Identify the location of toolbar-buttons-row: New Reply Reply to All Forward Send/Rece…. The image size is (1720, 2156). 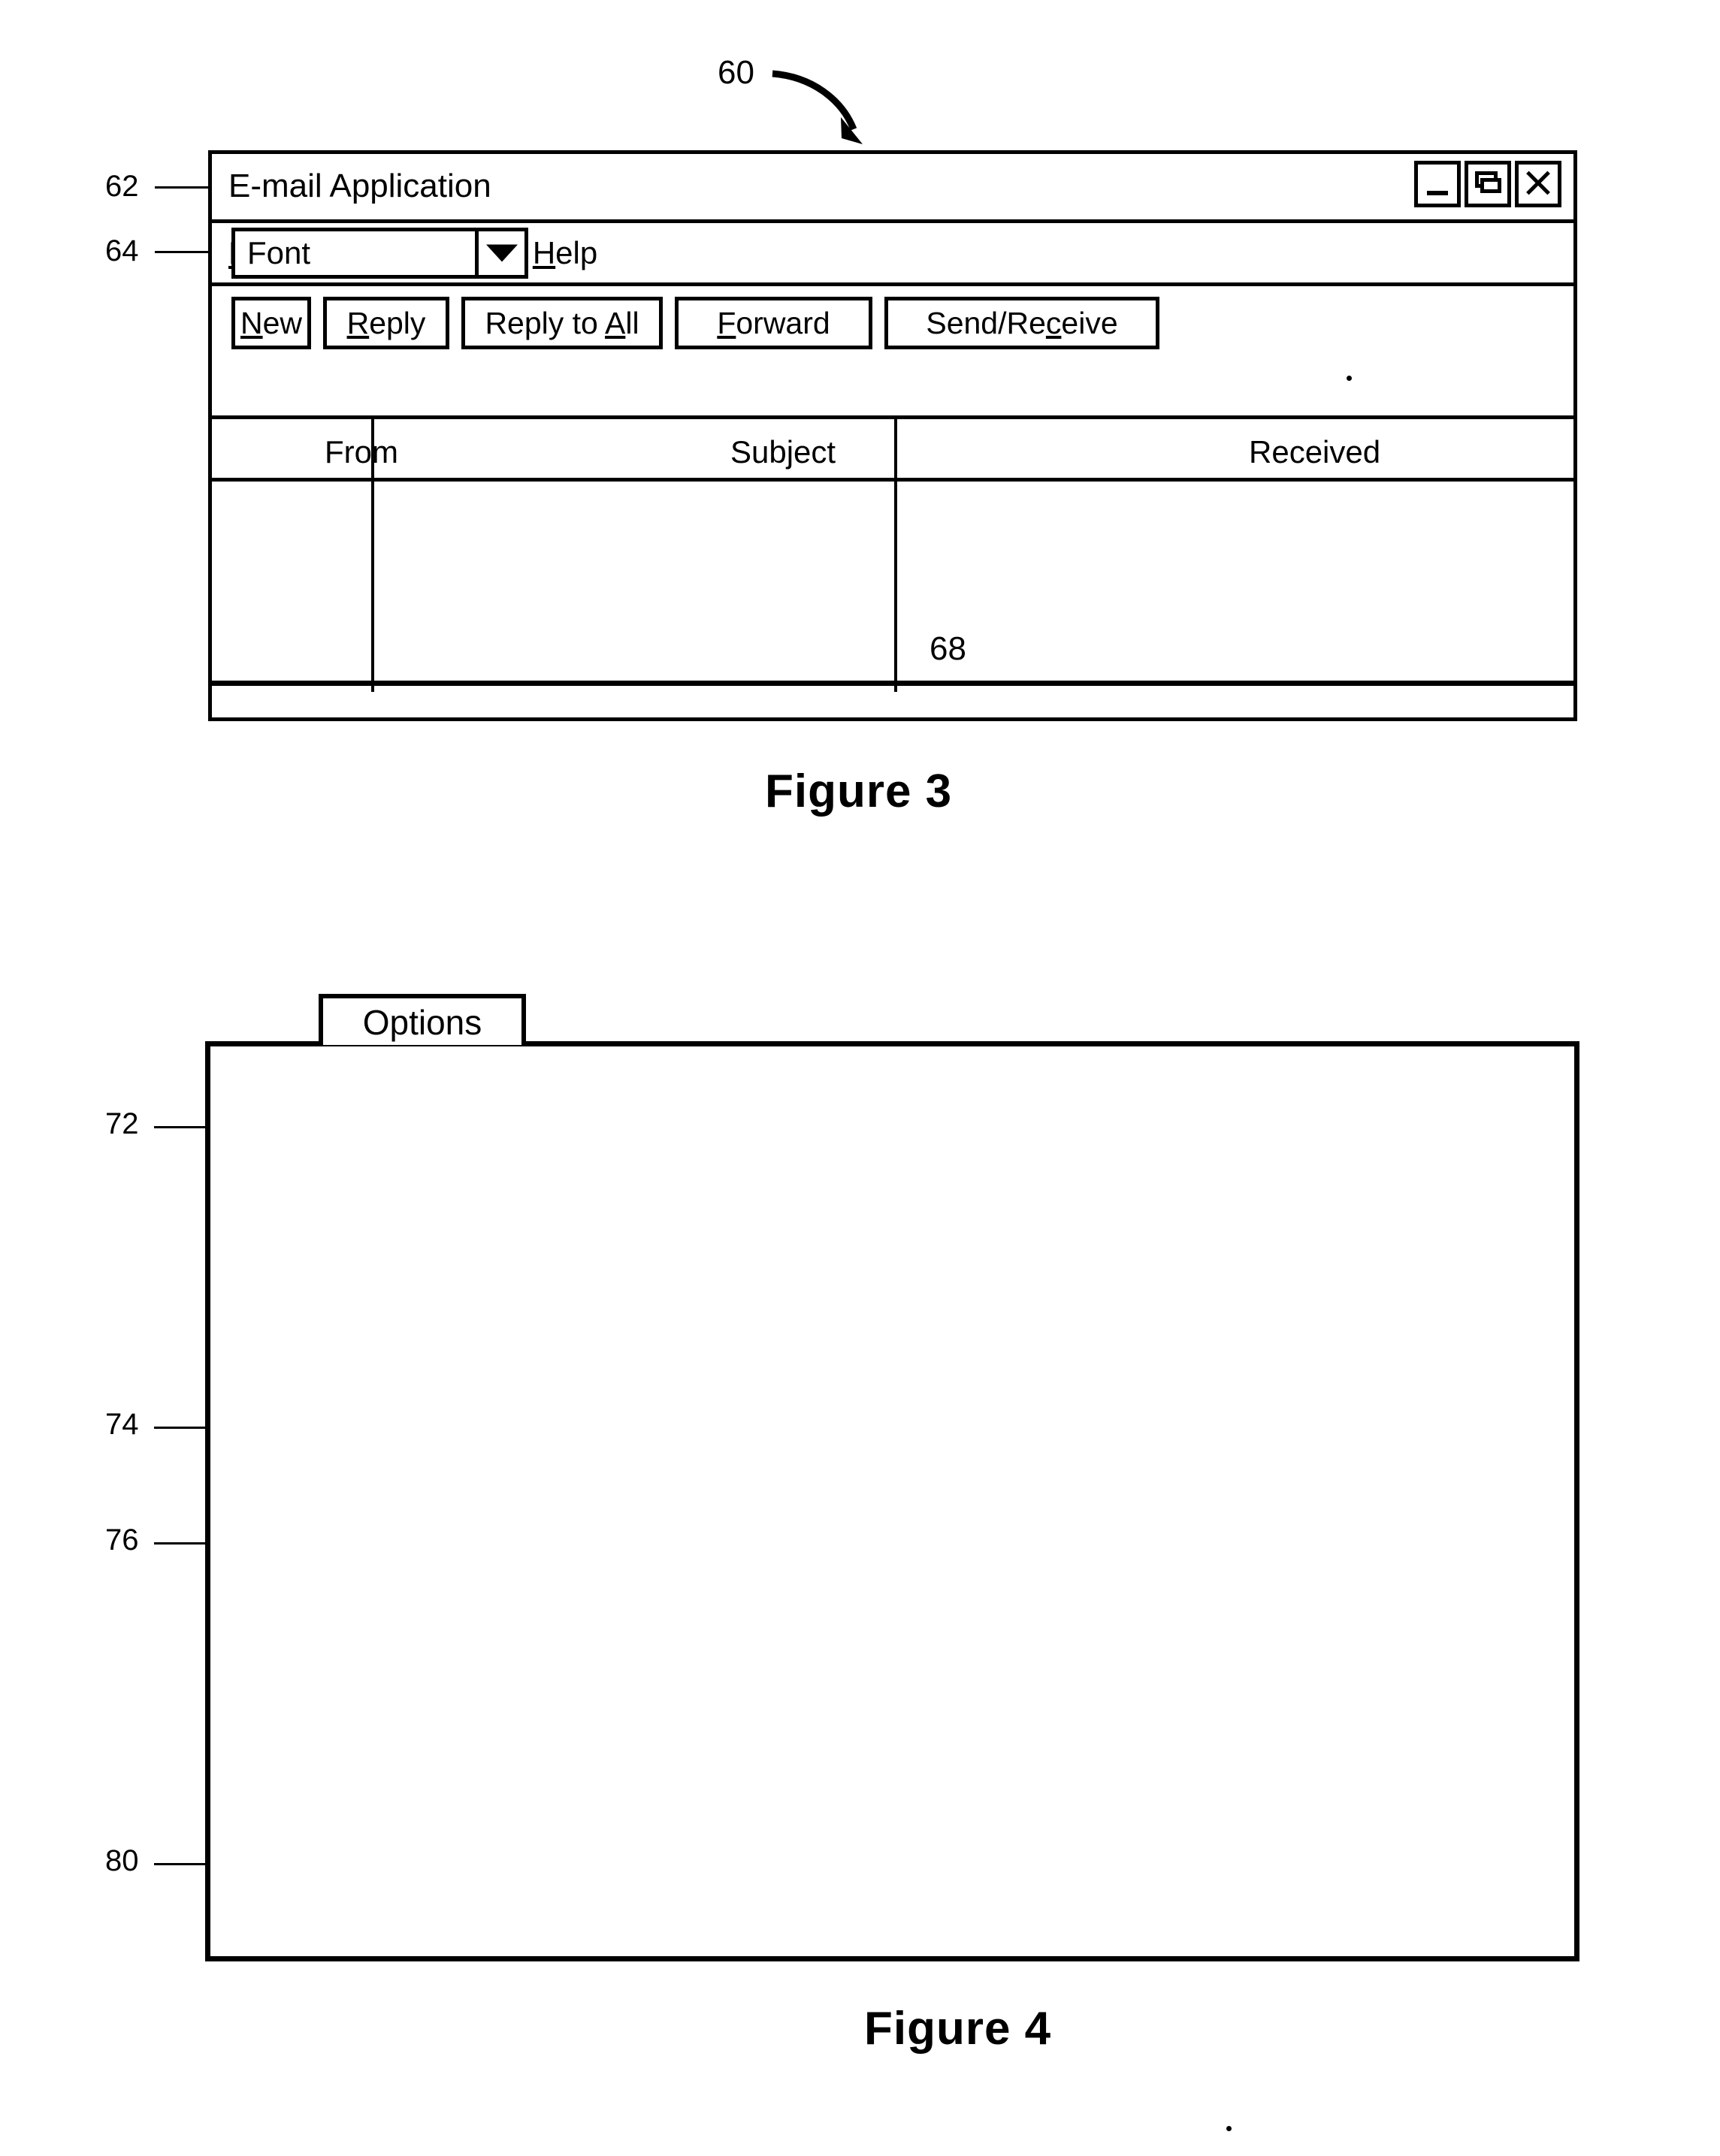
(902, 323).